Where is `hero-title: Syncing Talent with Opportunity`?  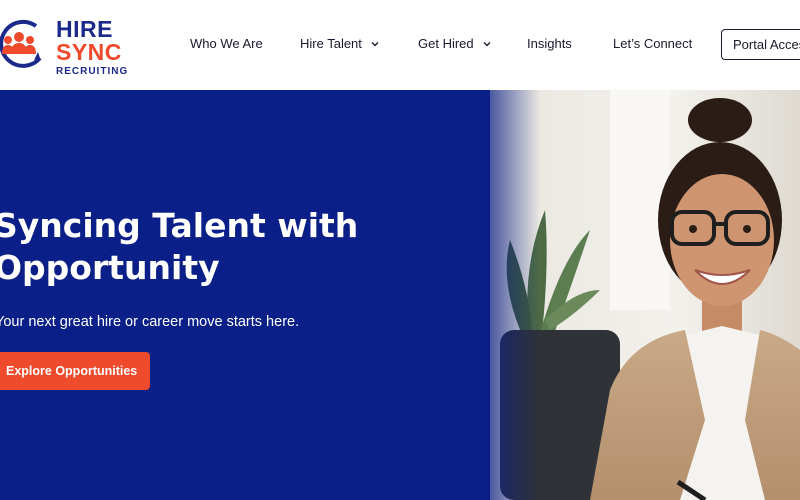 hero-title: Syncing Talent with Opportunity is located at coordinates (179, 246).